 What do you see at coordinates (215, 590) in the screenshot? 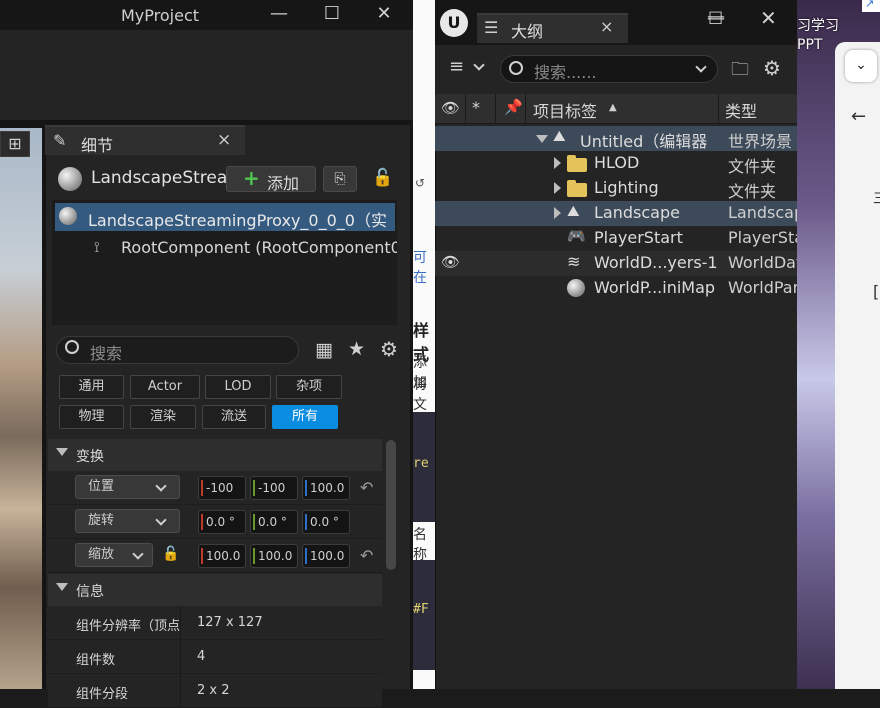
I see `section-info: 信息` at bounding box center [215, 590].